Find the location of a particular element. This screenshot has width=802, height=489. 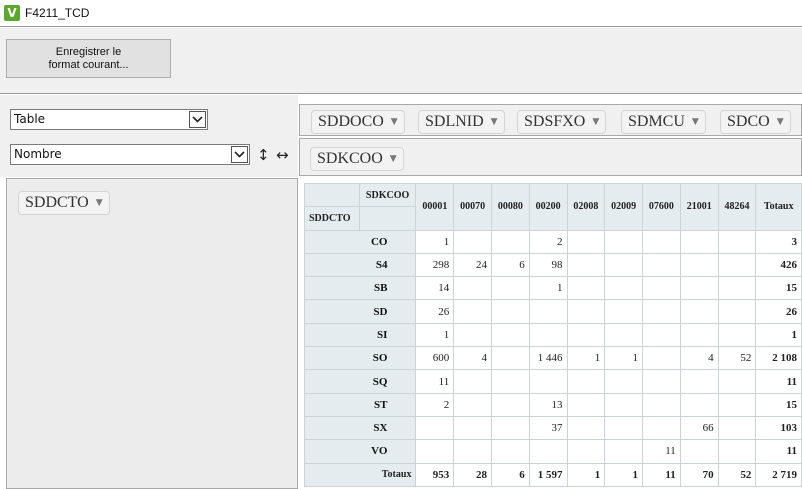

col-total-cell: 11 is located at coordinates (661, 474).